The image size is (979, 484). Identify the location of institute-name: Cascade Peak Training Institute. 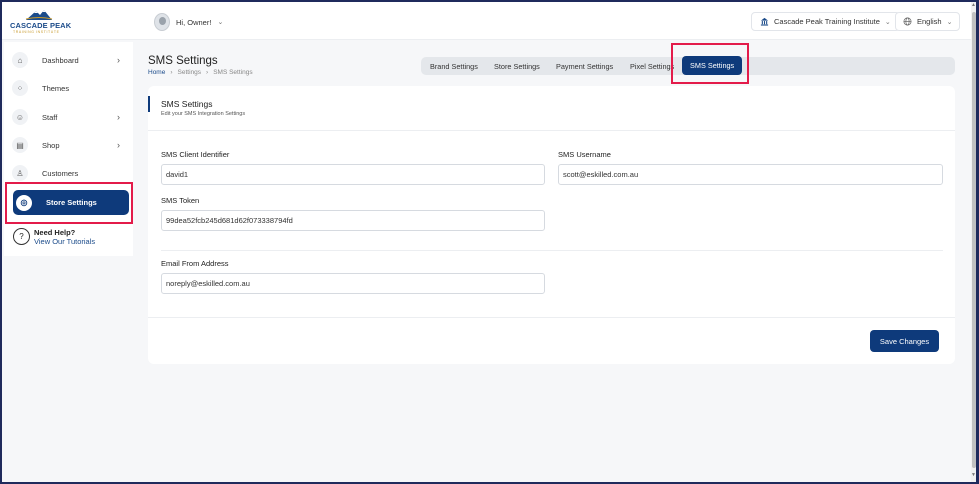
(827, 21).